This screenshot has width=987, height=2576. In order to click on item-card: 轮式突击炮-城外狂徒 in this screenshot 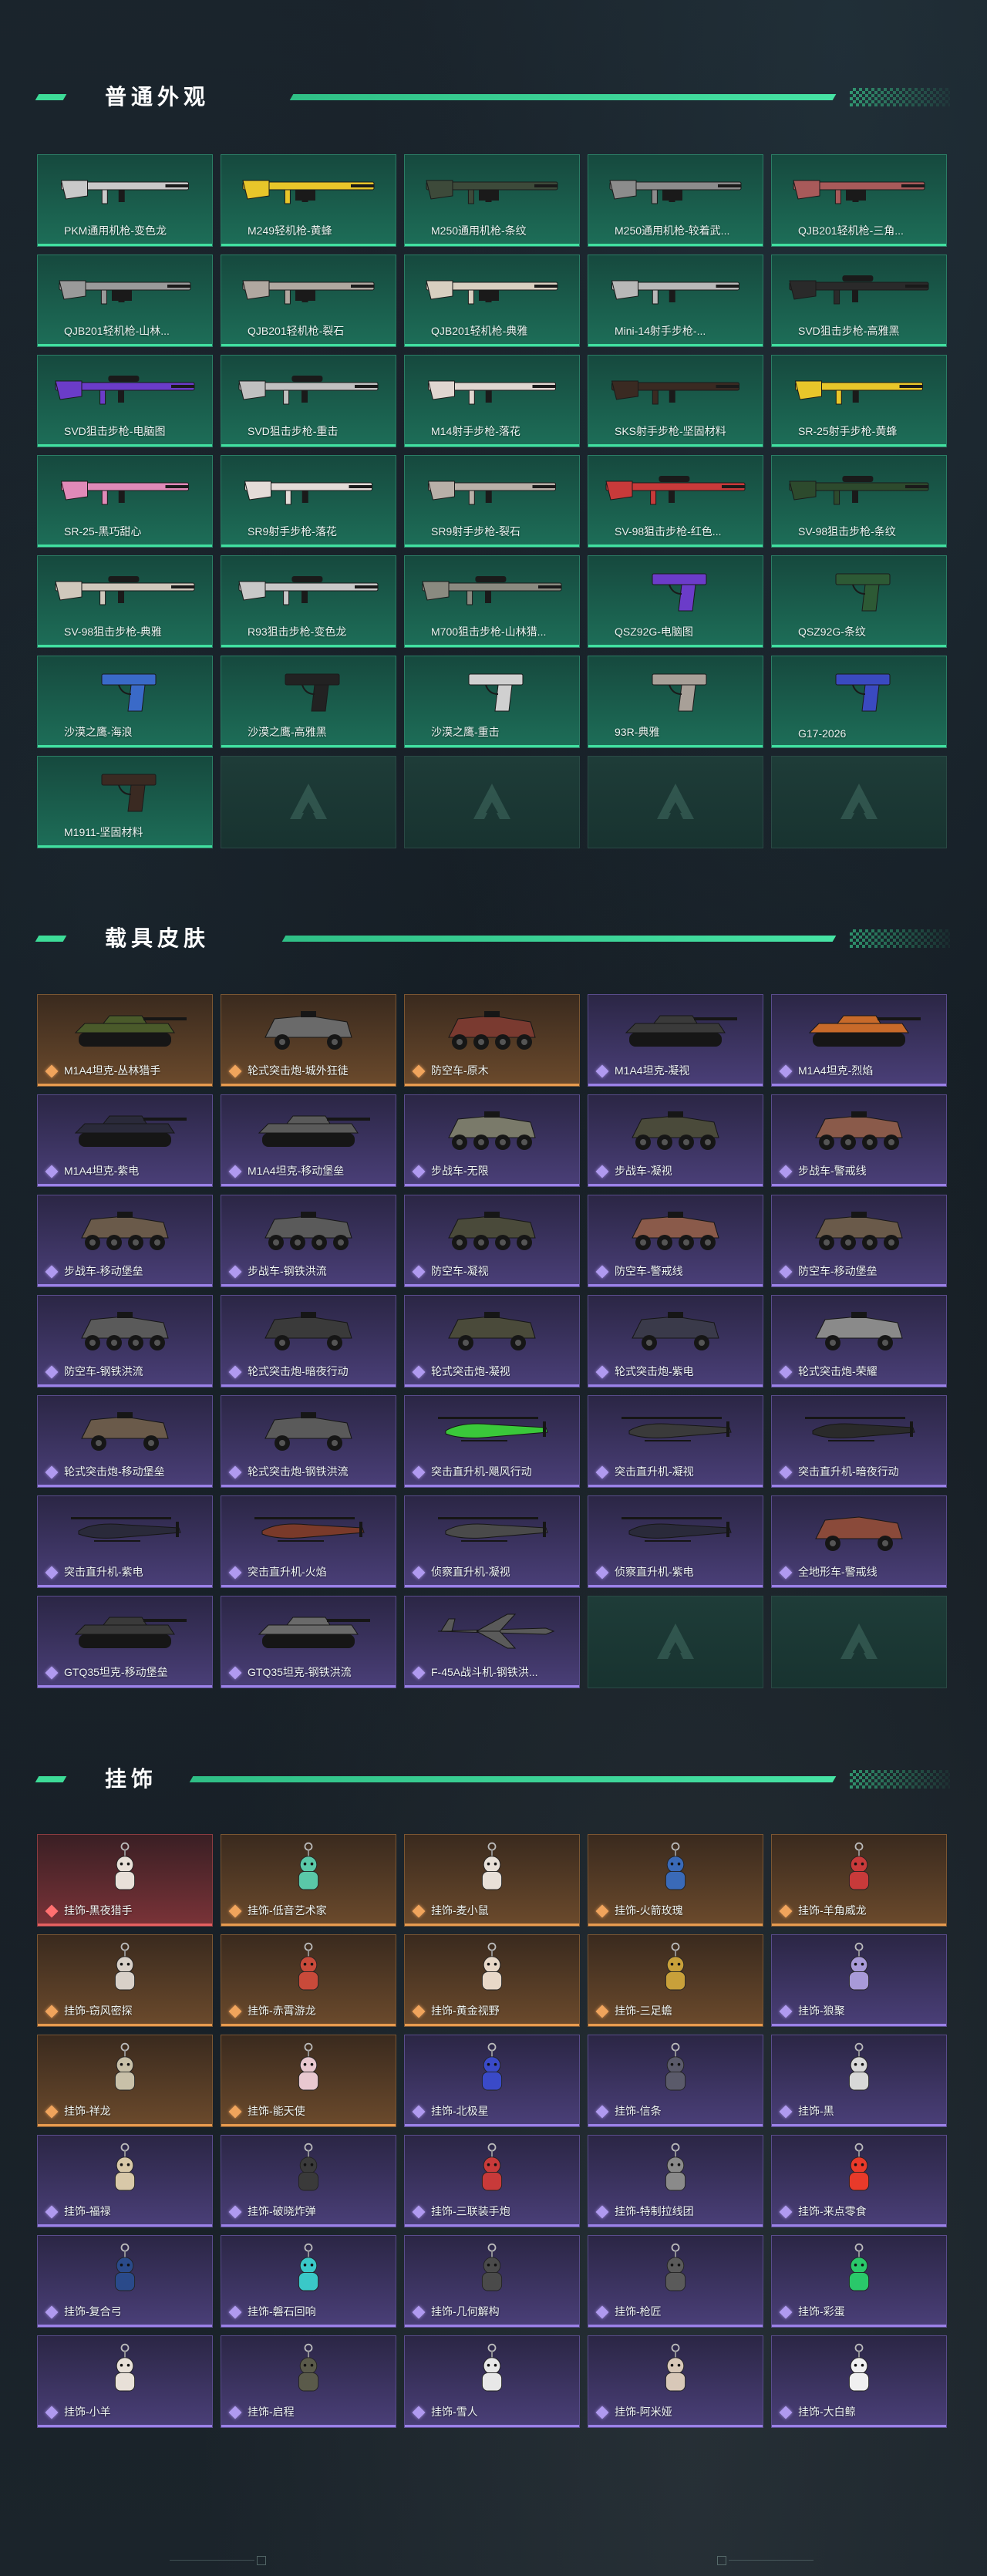, I will do `click(308, 1040)`.